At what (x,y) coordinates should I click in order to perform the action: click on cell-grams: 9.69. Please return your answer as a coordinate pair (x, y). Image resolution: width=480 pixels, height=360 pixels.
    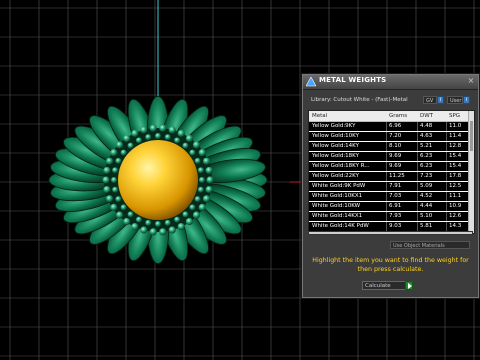
    Looking at the image, I should click on (395, 166).